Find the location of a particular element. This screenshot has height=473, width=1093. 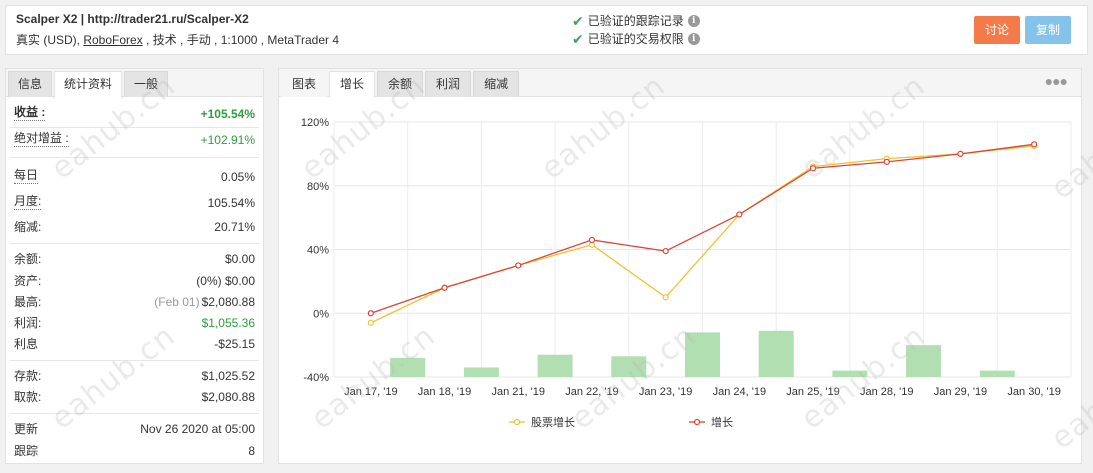

verified-trading-privileges: ✔ 已验证的交易权限 i is located at coordinates (636, 38).